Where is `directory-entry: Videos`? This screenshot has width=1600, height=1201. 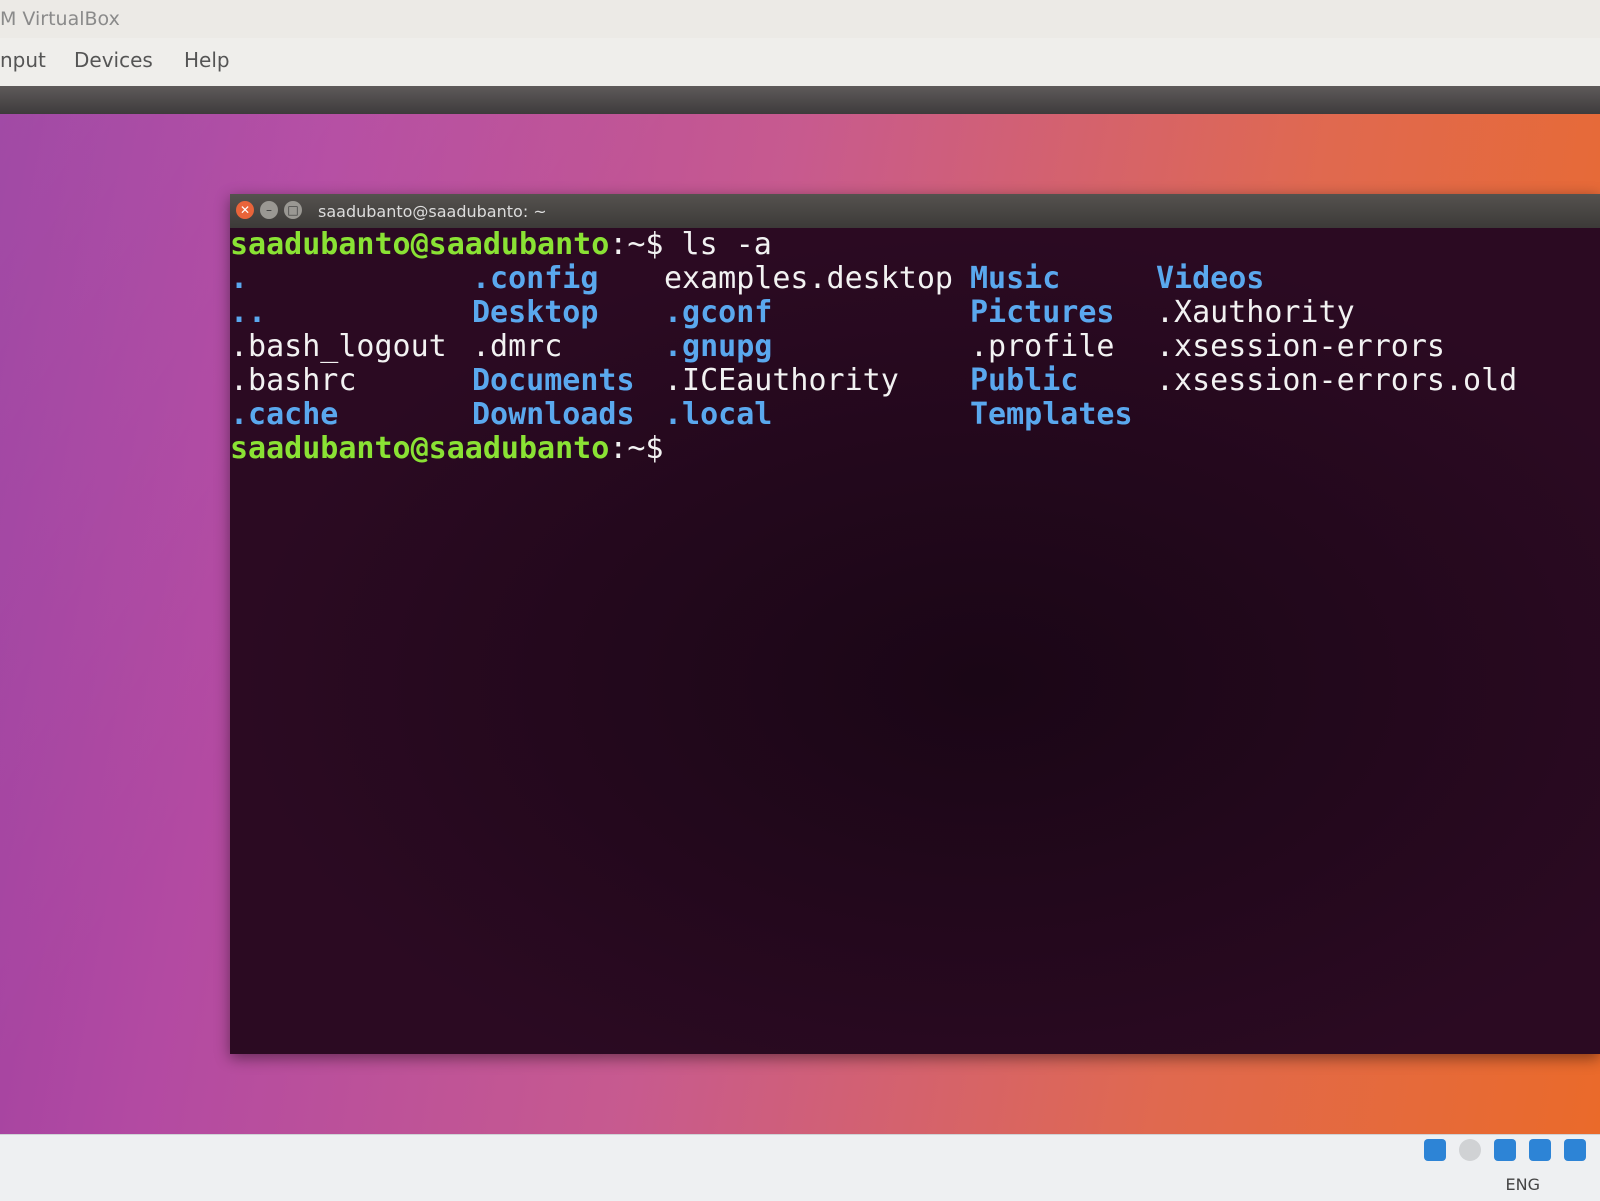 directory-entry: Videos is located at coordinates (1210, 278).